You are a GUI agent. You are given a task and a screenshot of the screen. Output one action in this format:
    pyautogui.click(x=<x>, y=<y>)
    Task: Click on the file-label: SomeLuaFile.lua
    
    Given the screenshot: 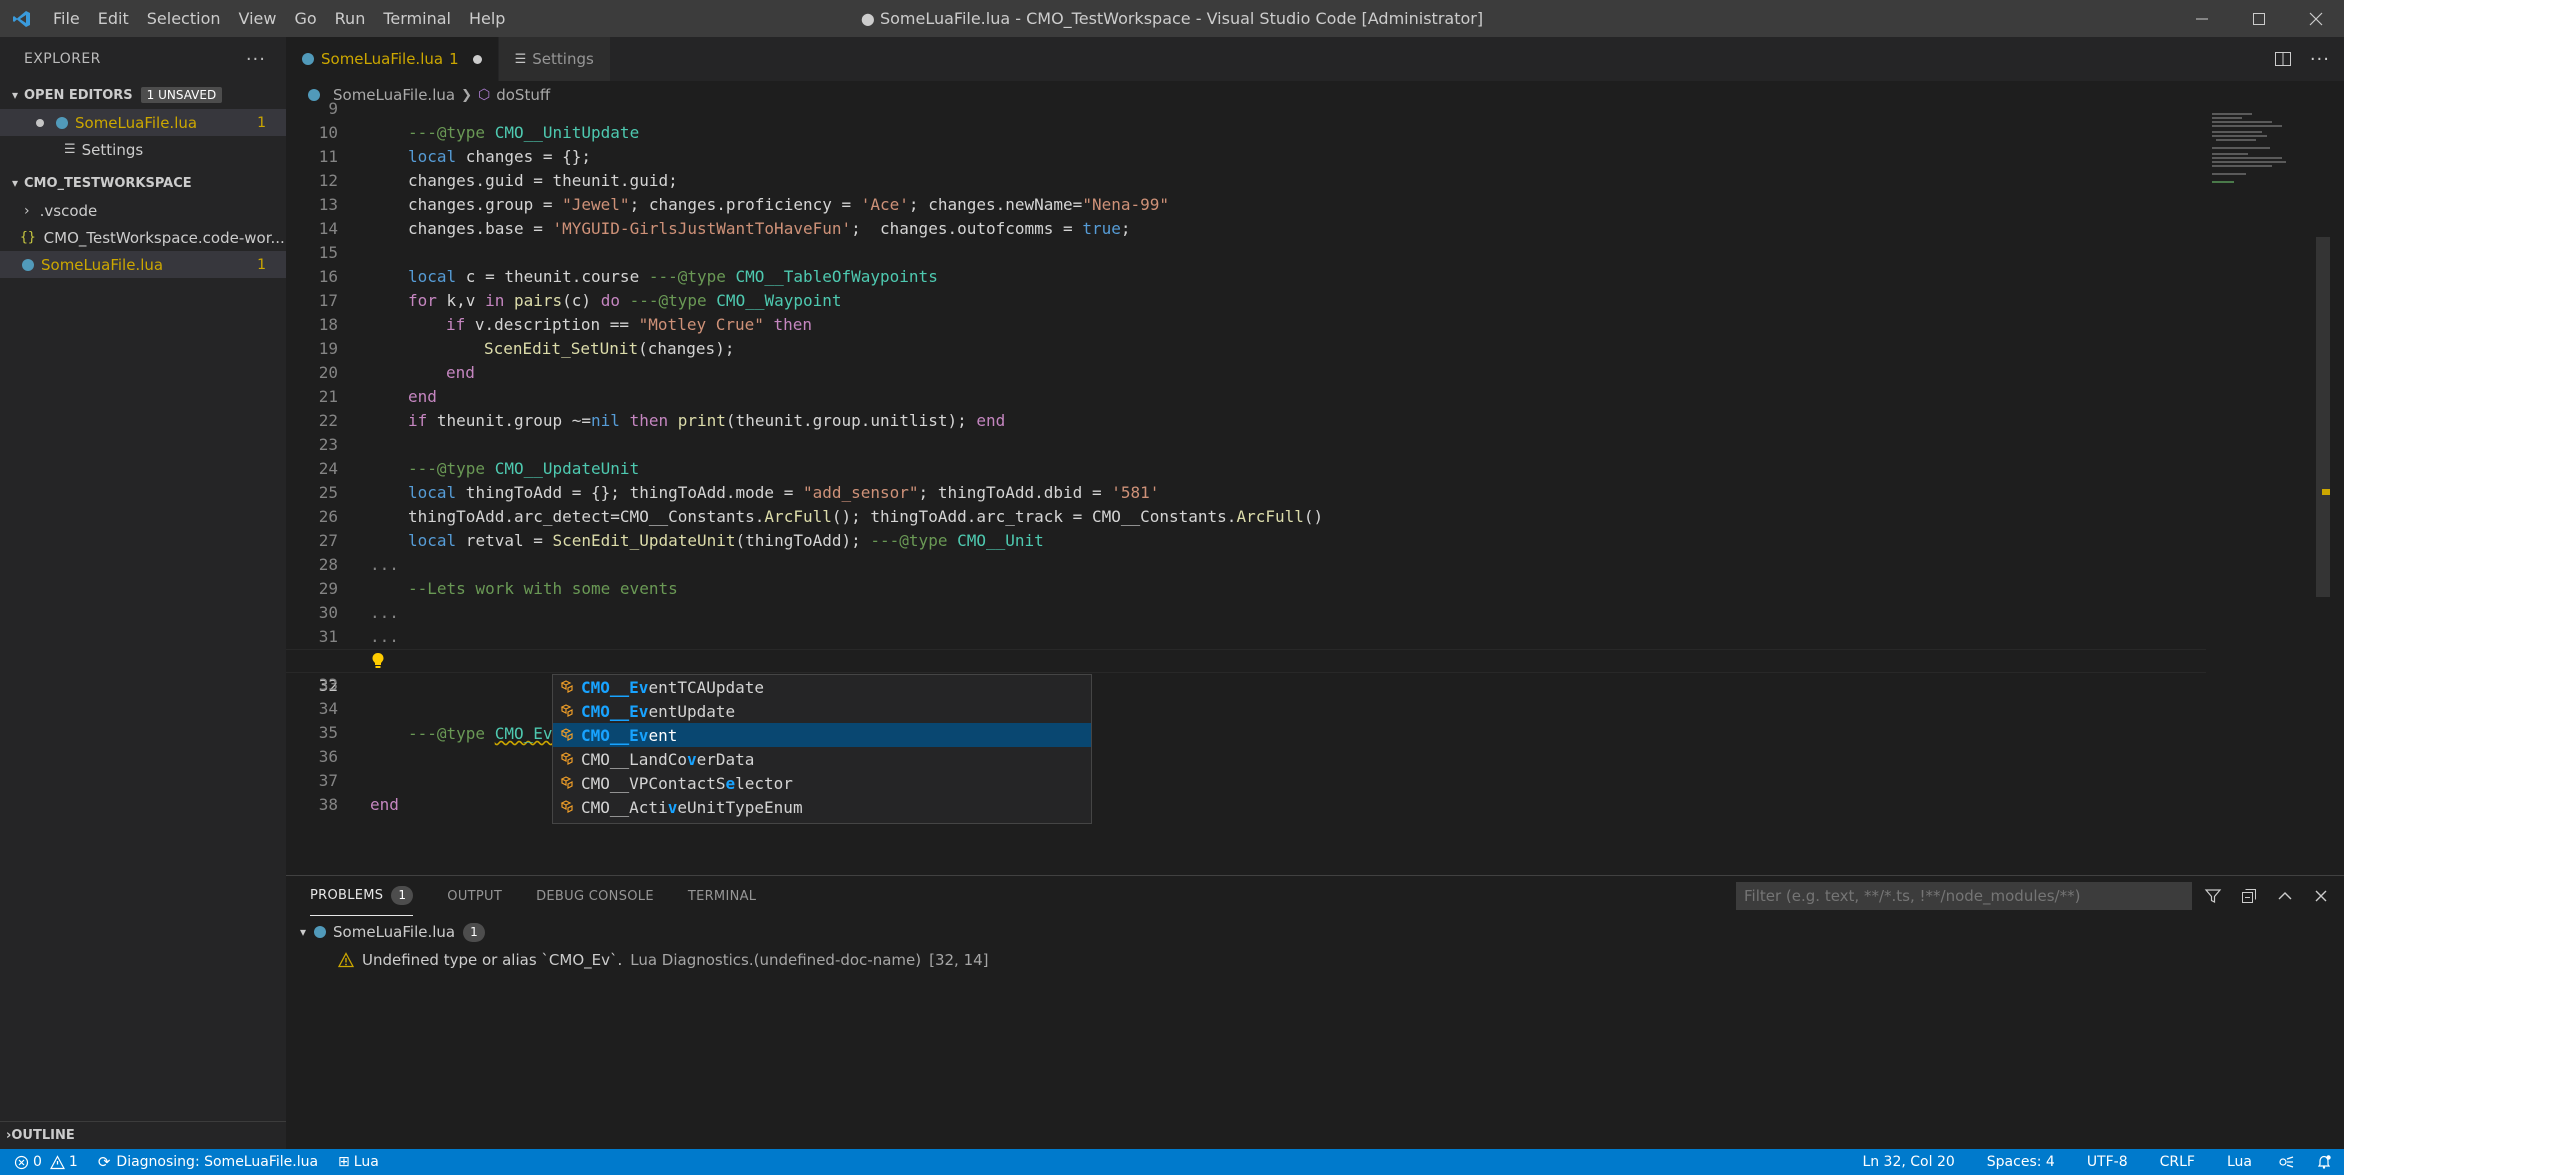 What is the action you would take?
    pyautogui.click(x=102, y=264)
    